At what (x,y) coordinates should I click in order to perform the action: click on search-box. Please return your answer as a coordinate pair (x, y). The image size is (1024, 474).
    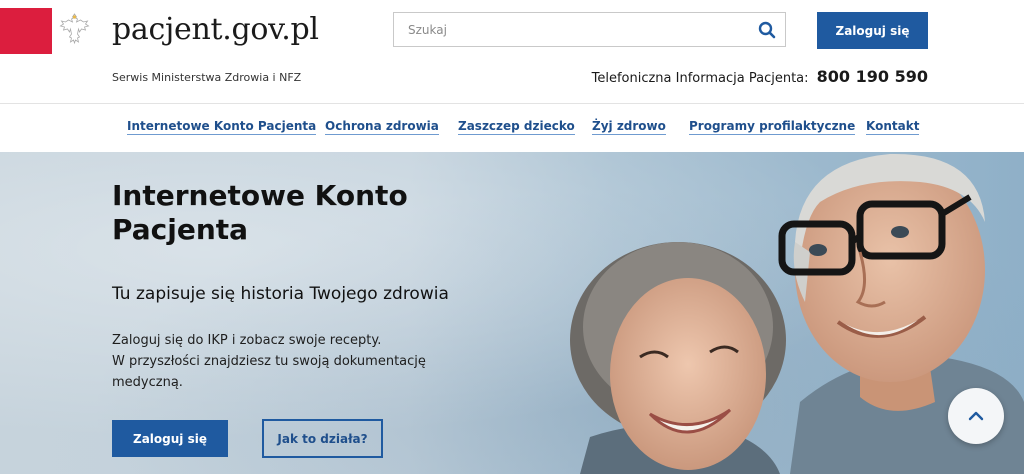
    Looking at the image, I should click on (589, 29).